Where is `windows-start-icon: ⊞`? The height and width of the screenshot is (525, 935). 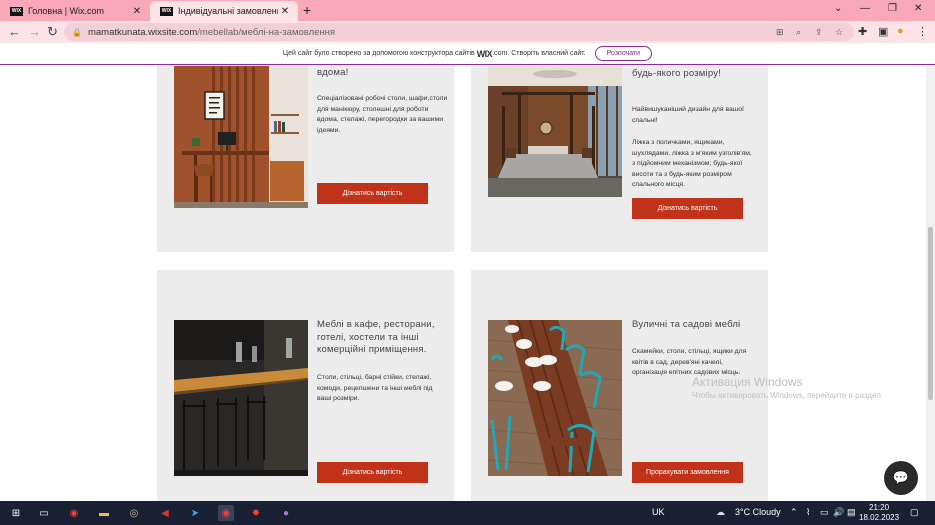
windows-start-icon: ⊞ is located at coordinates (16, 513).